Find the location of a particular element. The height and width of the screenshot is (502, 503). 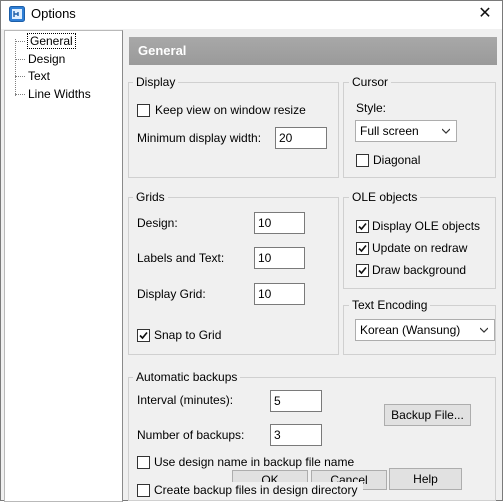

cursor-group-title: Cursor is located at coordinates (370, 82).